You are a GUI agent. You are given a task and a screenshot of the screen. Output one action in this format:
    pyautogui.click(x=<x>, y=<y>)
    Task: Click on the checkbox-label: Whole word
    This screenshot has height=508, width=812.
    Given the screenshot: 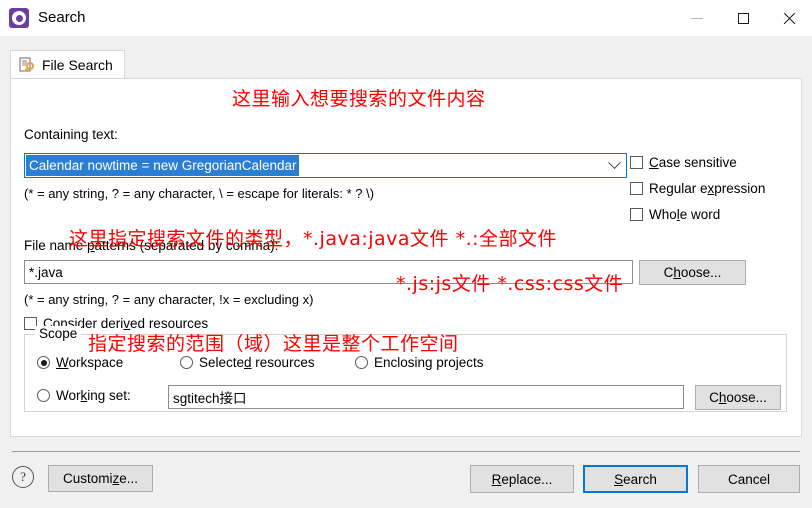 What is the action you would take?
    pyautogui.click(x=685, y=214)
    